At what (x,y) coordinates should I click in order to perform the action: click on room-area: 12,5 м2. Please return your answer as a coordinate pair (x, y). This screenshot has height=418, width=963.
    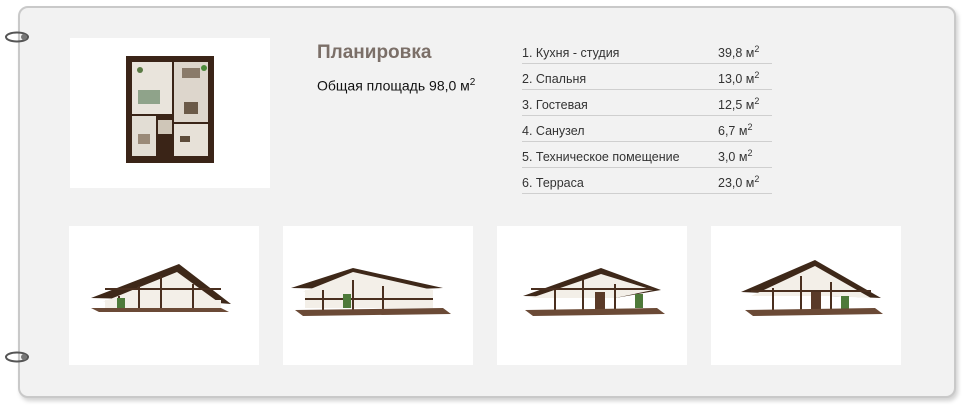
    Looking at the image, I should click on (739, 104).